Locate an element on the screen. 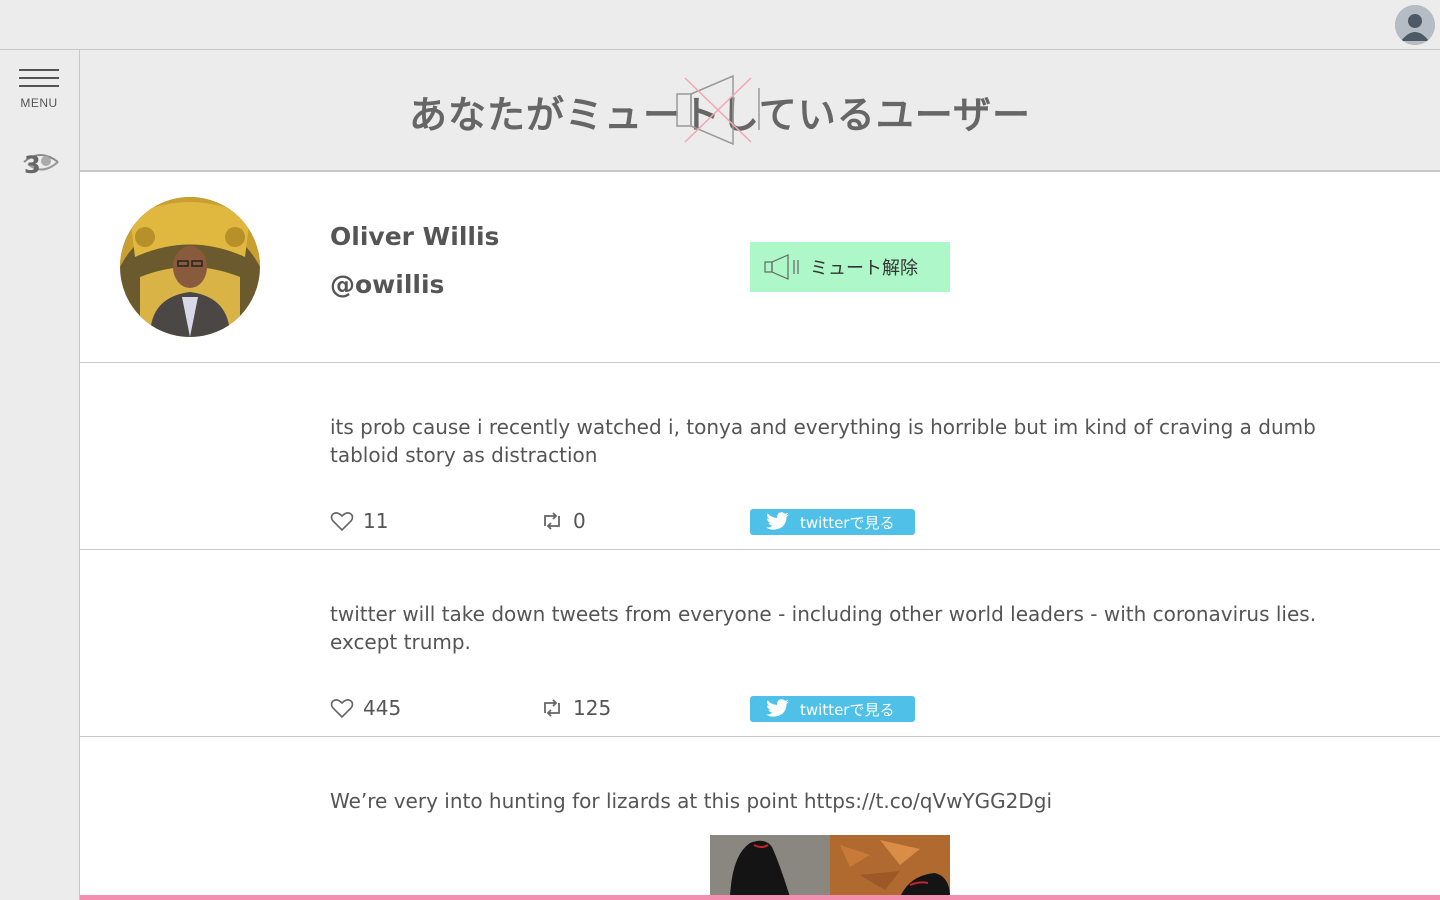  bottom-accent-line is located at coordinates (760, 897).